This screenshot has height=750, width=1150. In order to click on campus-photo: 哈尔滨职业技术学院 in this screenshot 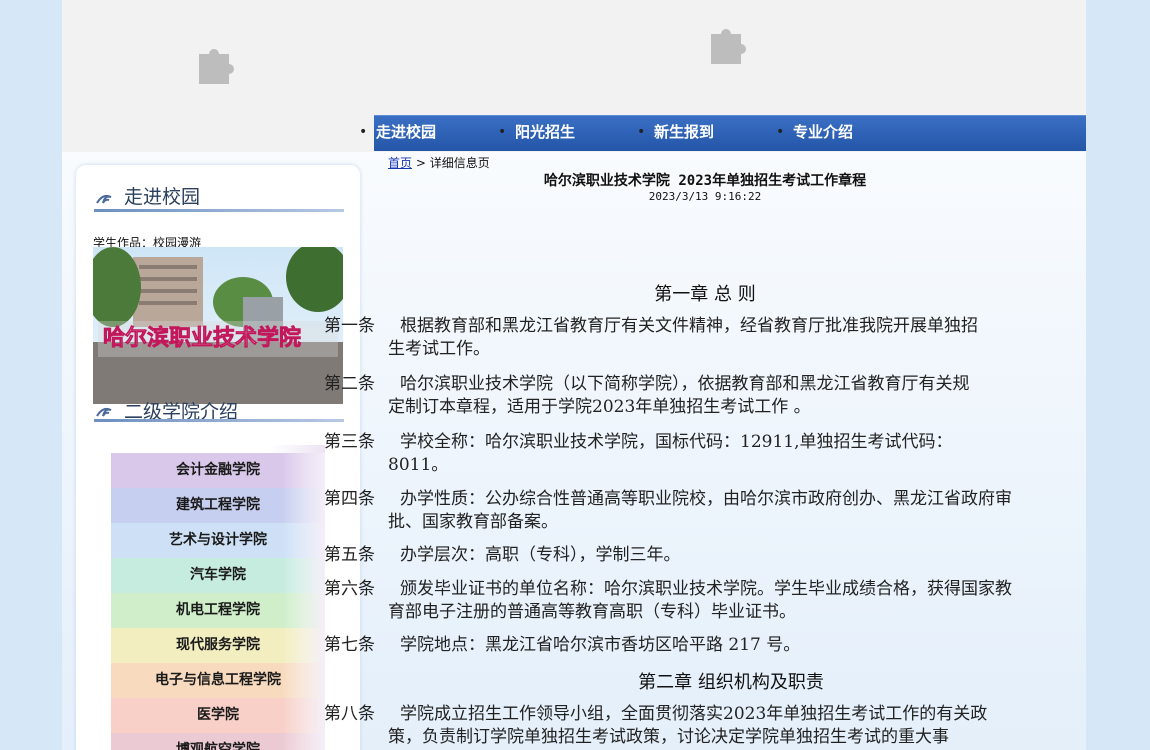, I will do `click(218, 325)`.